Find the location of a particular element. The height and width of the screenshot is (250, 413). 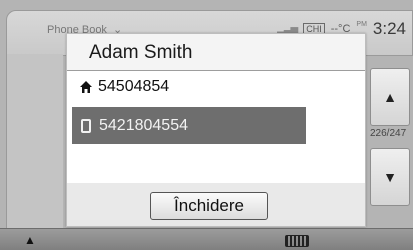

triangle-up-icon: ▲ is located at coordinates (390, 97).